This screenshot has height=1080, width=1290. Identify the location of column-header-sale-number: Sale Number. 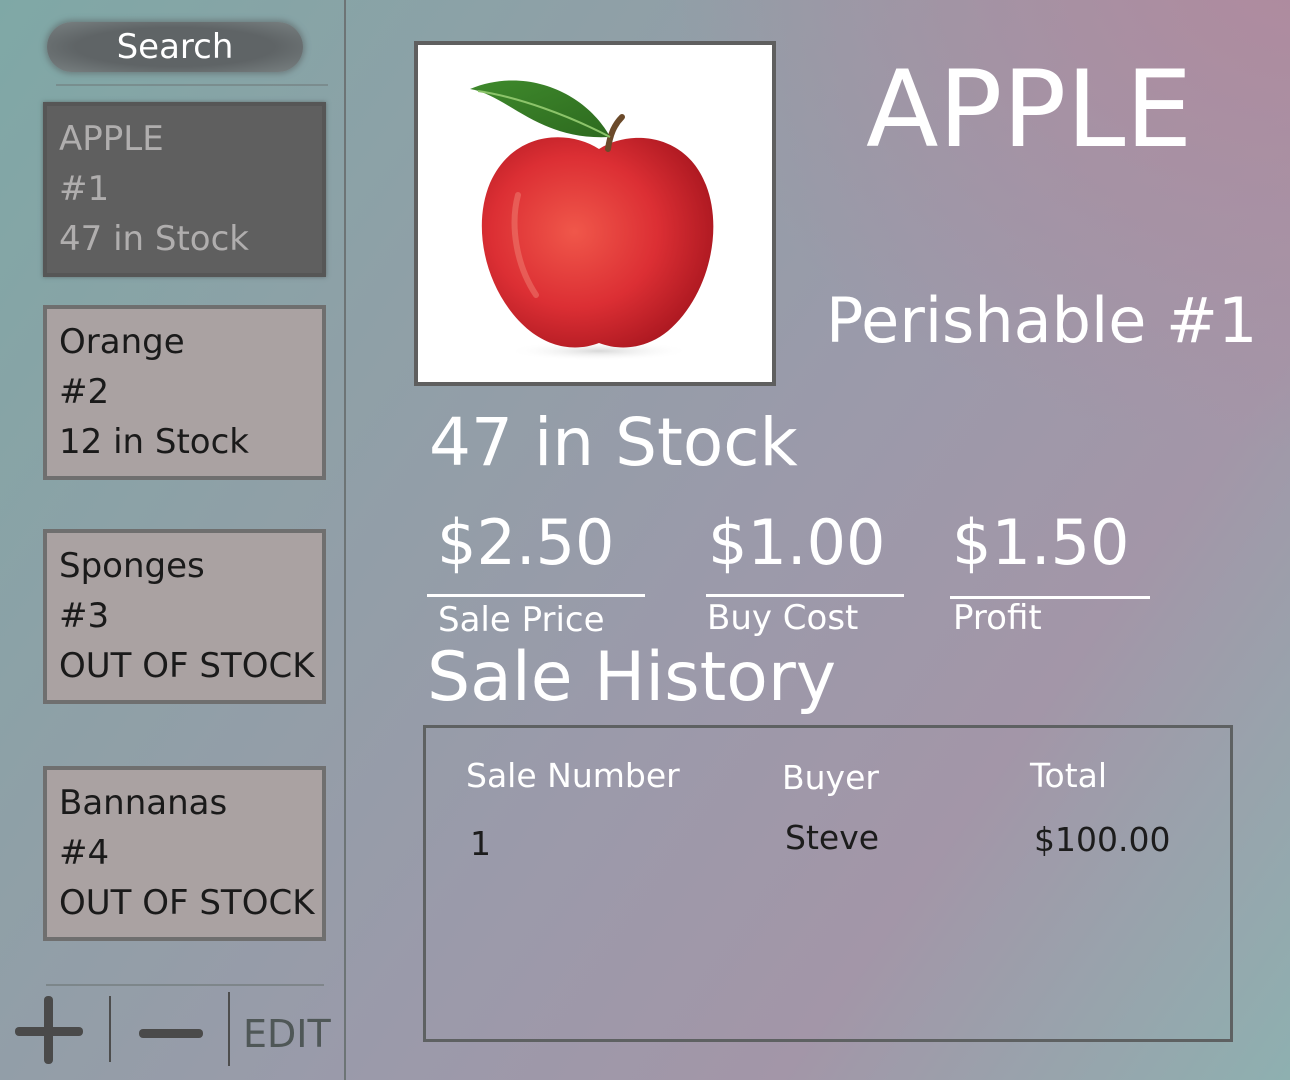
(573, 775).